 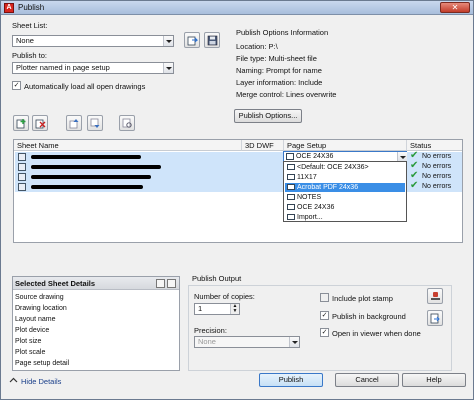 I want to click on sheet-list-label: Sheet List:, so click(x=30, y=25).